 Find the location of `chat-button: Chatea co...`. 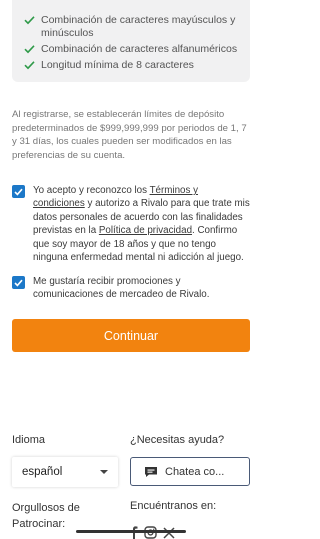

chat-button: Chatea co... is located at coordinates (190, 471).